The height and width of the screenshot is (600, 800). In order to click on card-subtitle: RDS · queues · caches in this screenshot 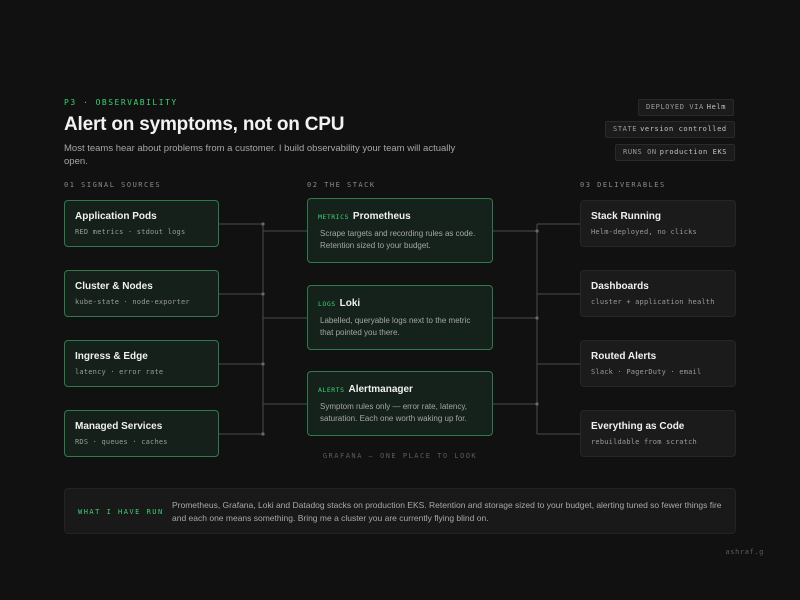, I will do `click(121, 442)`.